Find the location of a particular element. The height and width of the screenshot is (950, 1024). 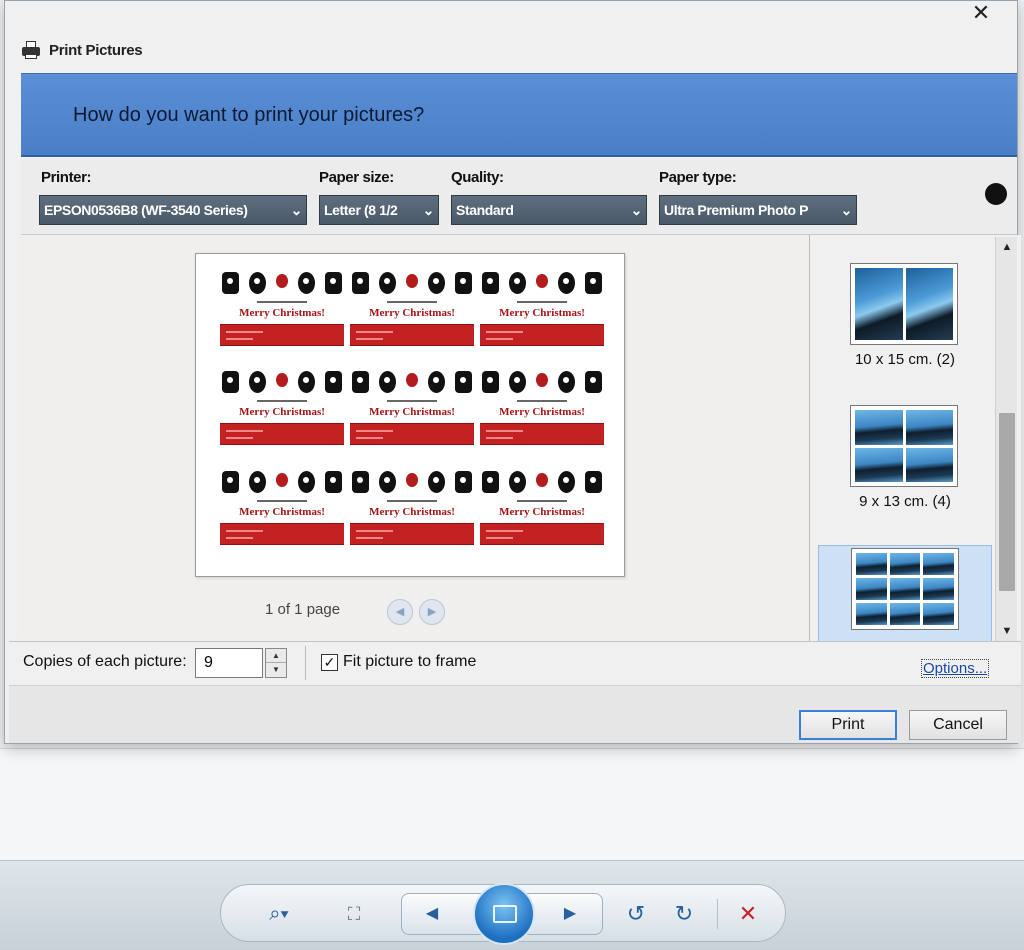

divider is located at coordinates (305, 663).